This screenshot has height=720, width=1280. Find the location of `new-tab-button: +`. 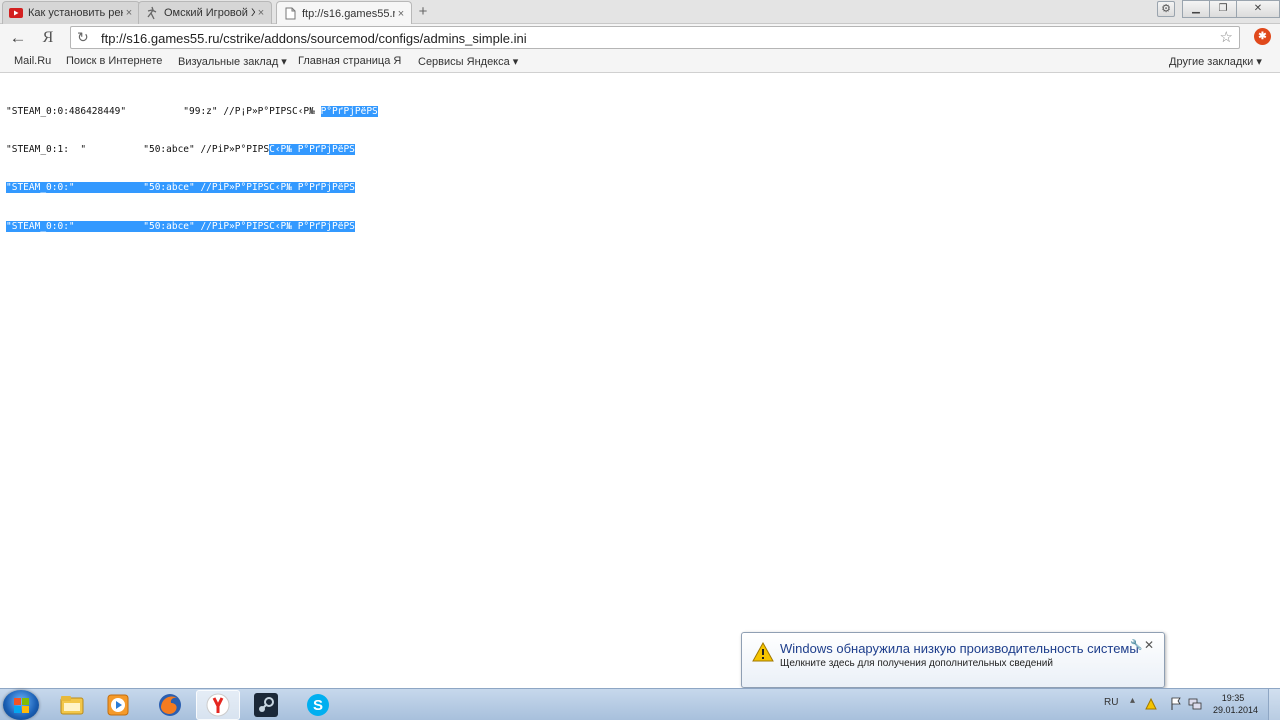

new-tab-button: + is located at coordinates (423, 12).